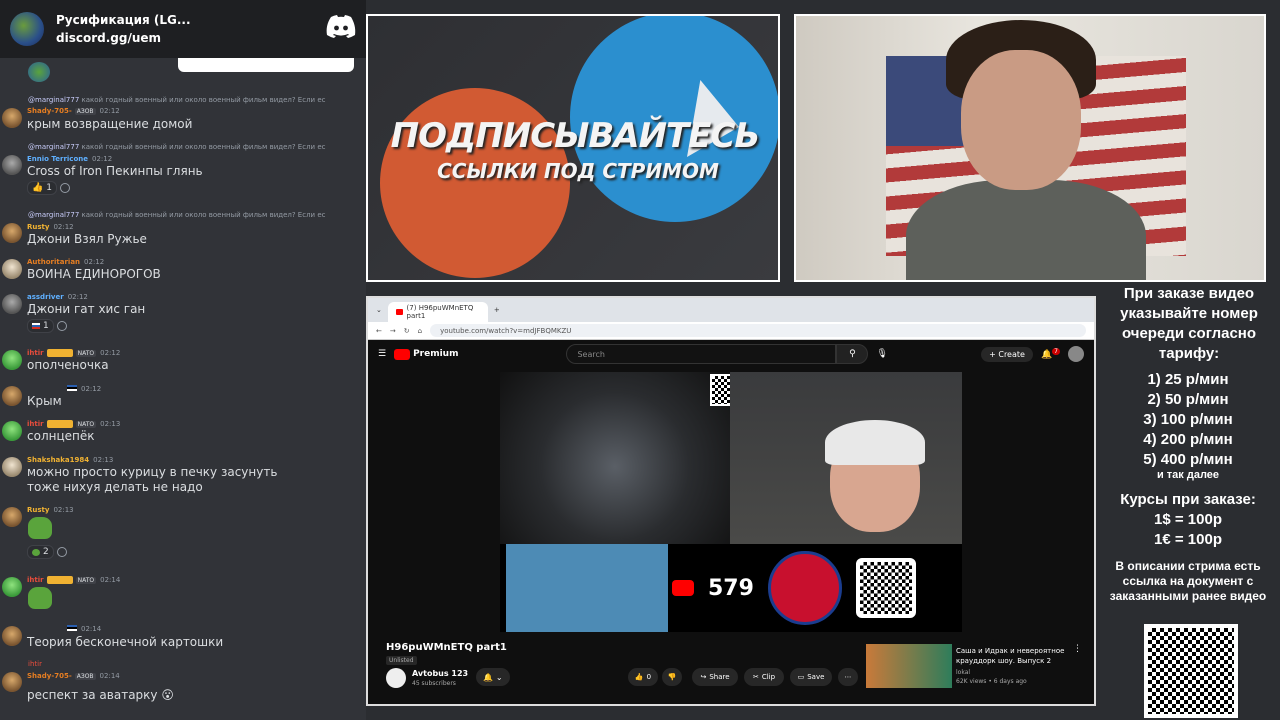  I want to click on message-meta: 02:14, so click(64, 629).